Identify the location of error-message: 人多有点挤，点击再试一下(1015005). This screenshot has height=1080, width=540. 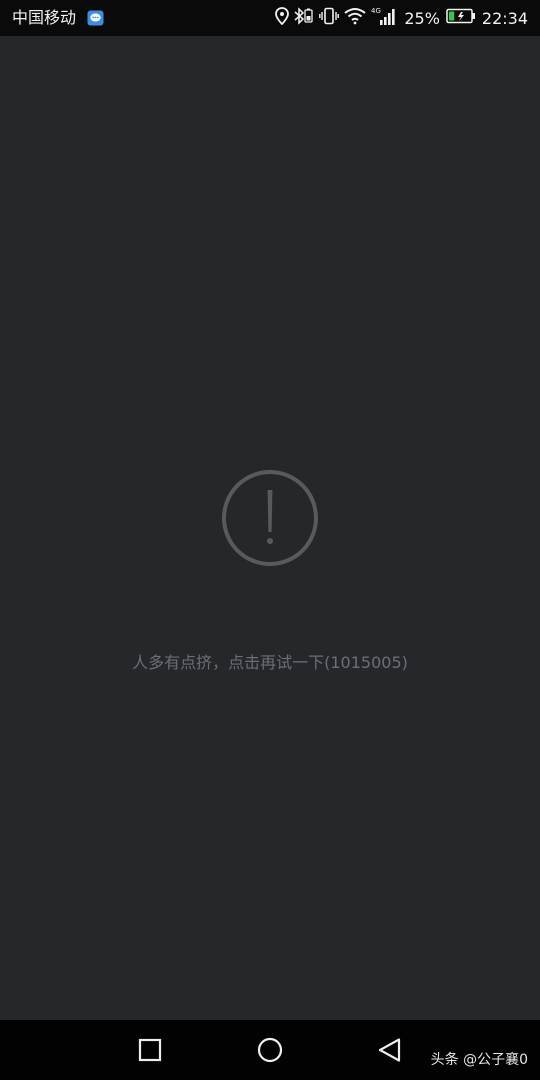
(270, 663).